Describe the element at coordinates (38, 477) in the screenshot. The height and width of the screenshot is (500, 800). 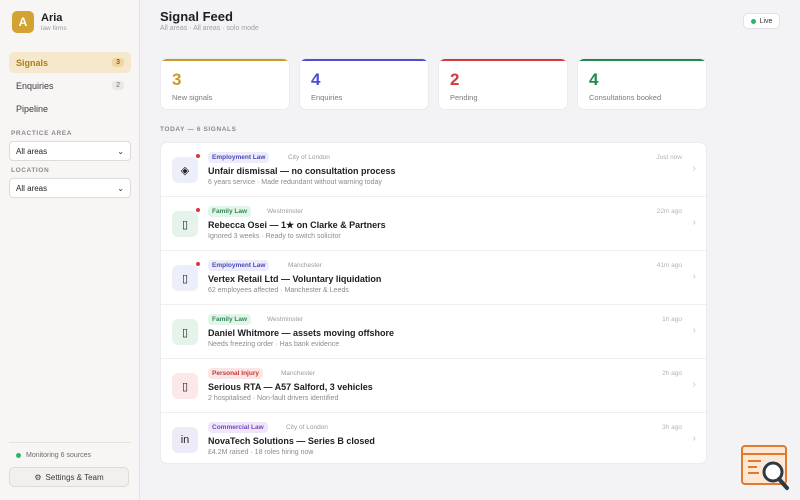
I see `gear-icon: ⚙` at that location.